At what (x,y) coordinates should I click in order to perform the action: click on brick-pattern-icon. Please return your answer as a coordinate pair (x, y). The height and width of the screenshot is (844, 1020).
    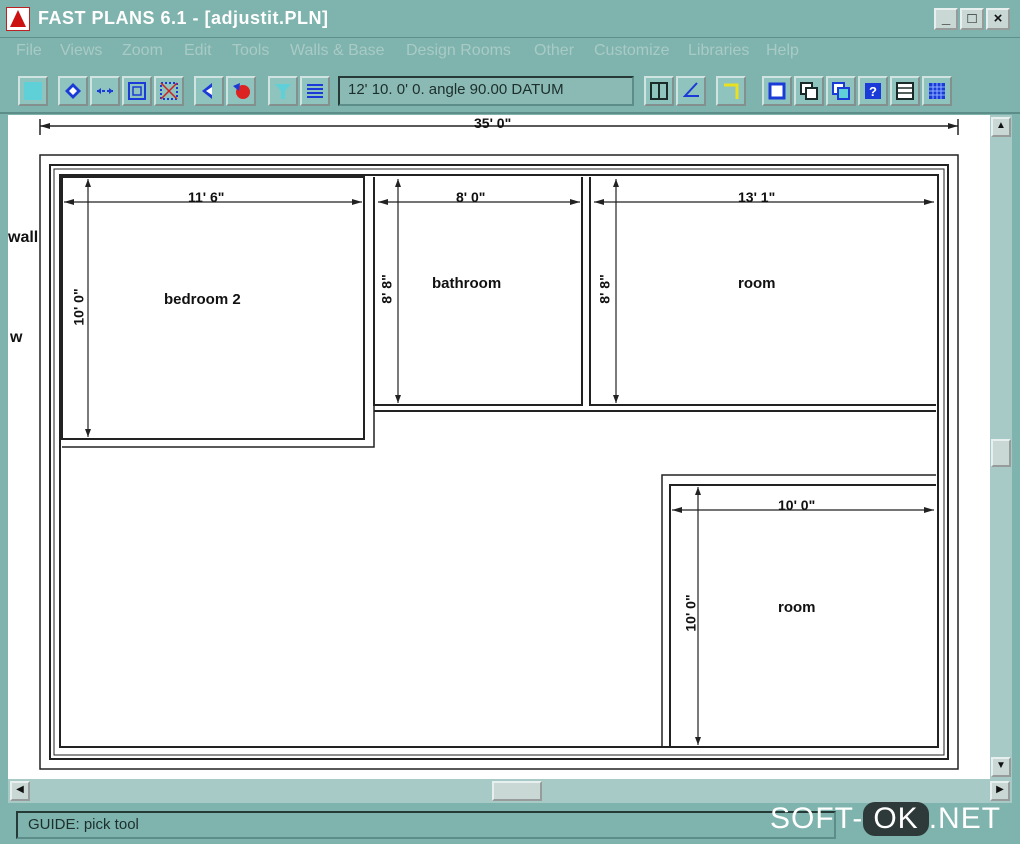
    Looking at the image, I should click on (905, 91).